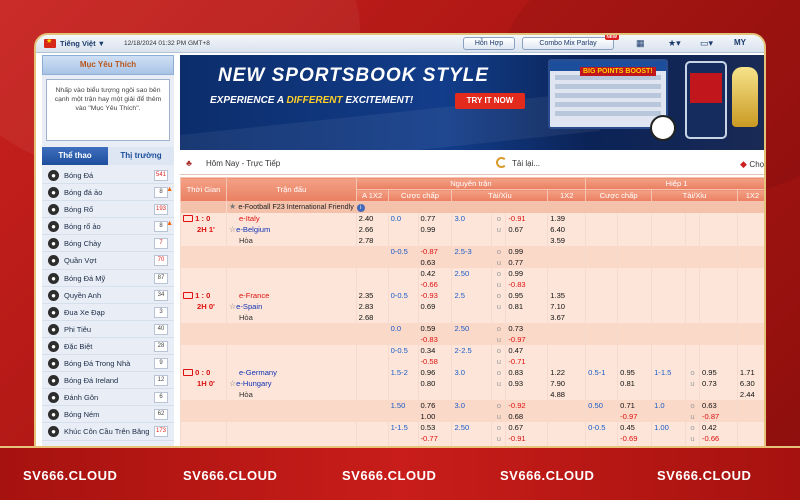 The width and height of the screenshot is (800, 500). Describe the element at coordinates (434, 295) in the screenshot. I see `handicap-odds: -0.93` at that location.